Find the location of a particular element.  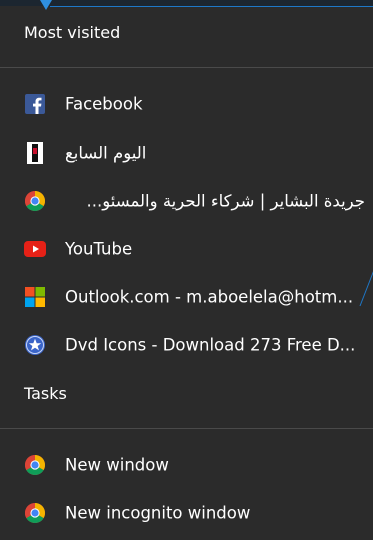

pointer-arrow-icon is located at coordinates (46, 5).